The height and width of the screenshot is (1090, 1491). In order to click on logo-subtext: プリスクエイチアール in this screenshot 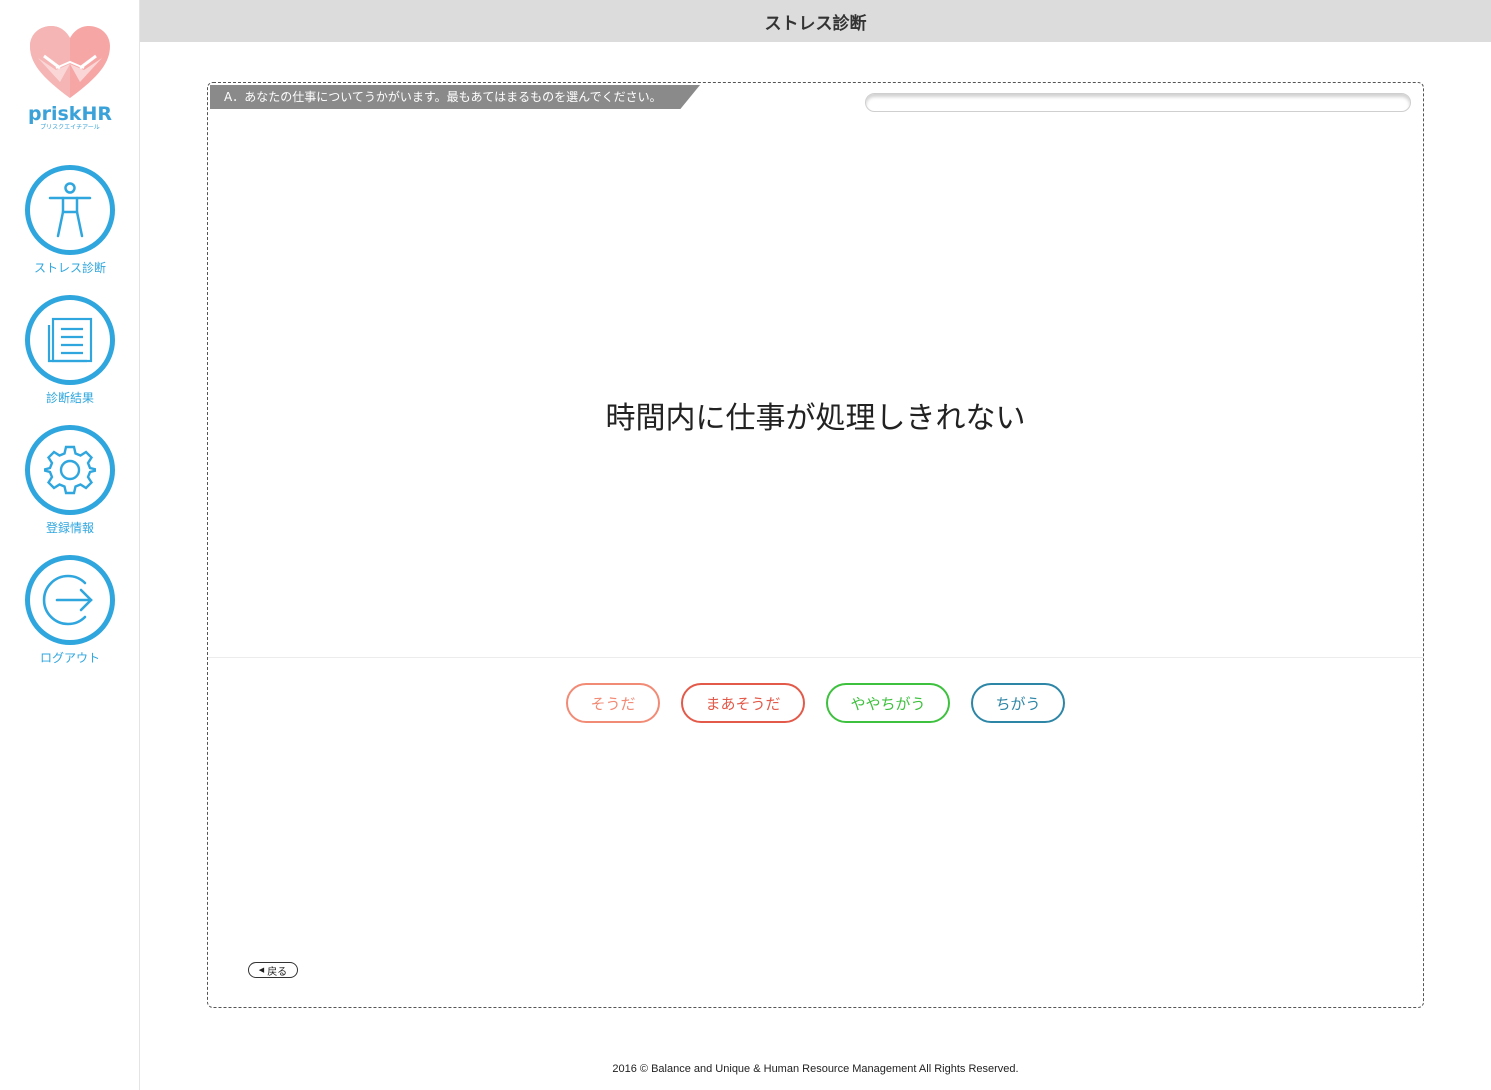, I will do `click(70, 127)`.